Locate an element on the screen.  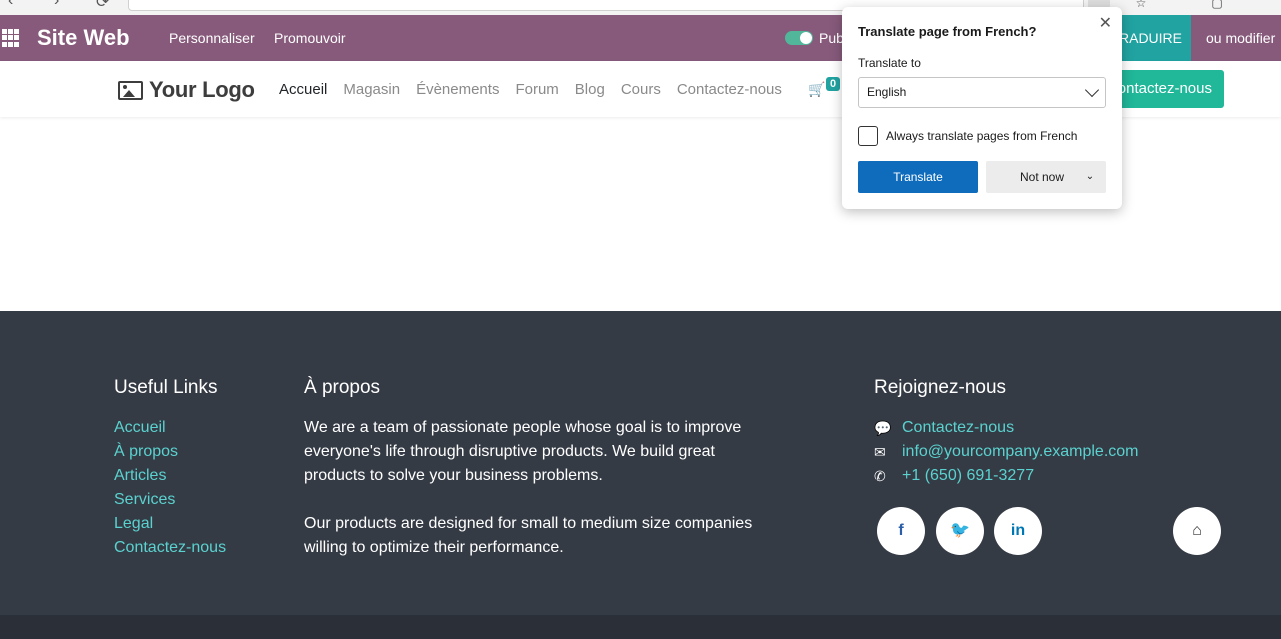
contact-us-button: ontactez-nous is located at coordinates (1165, 89).